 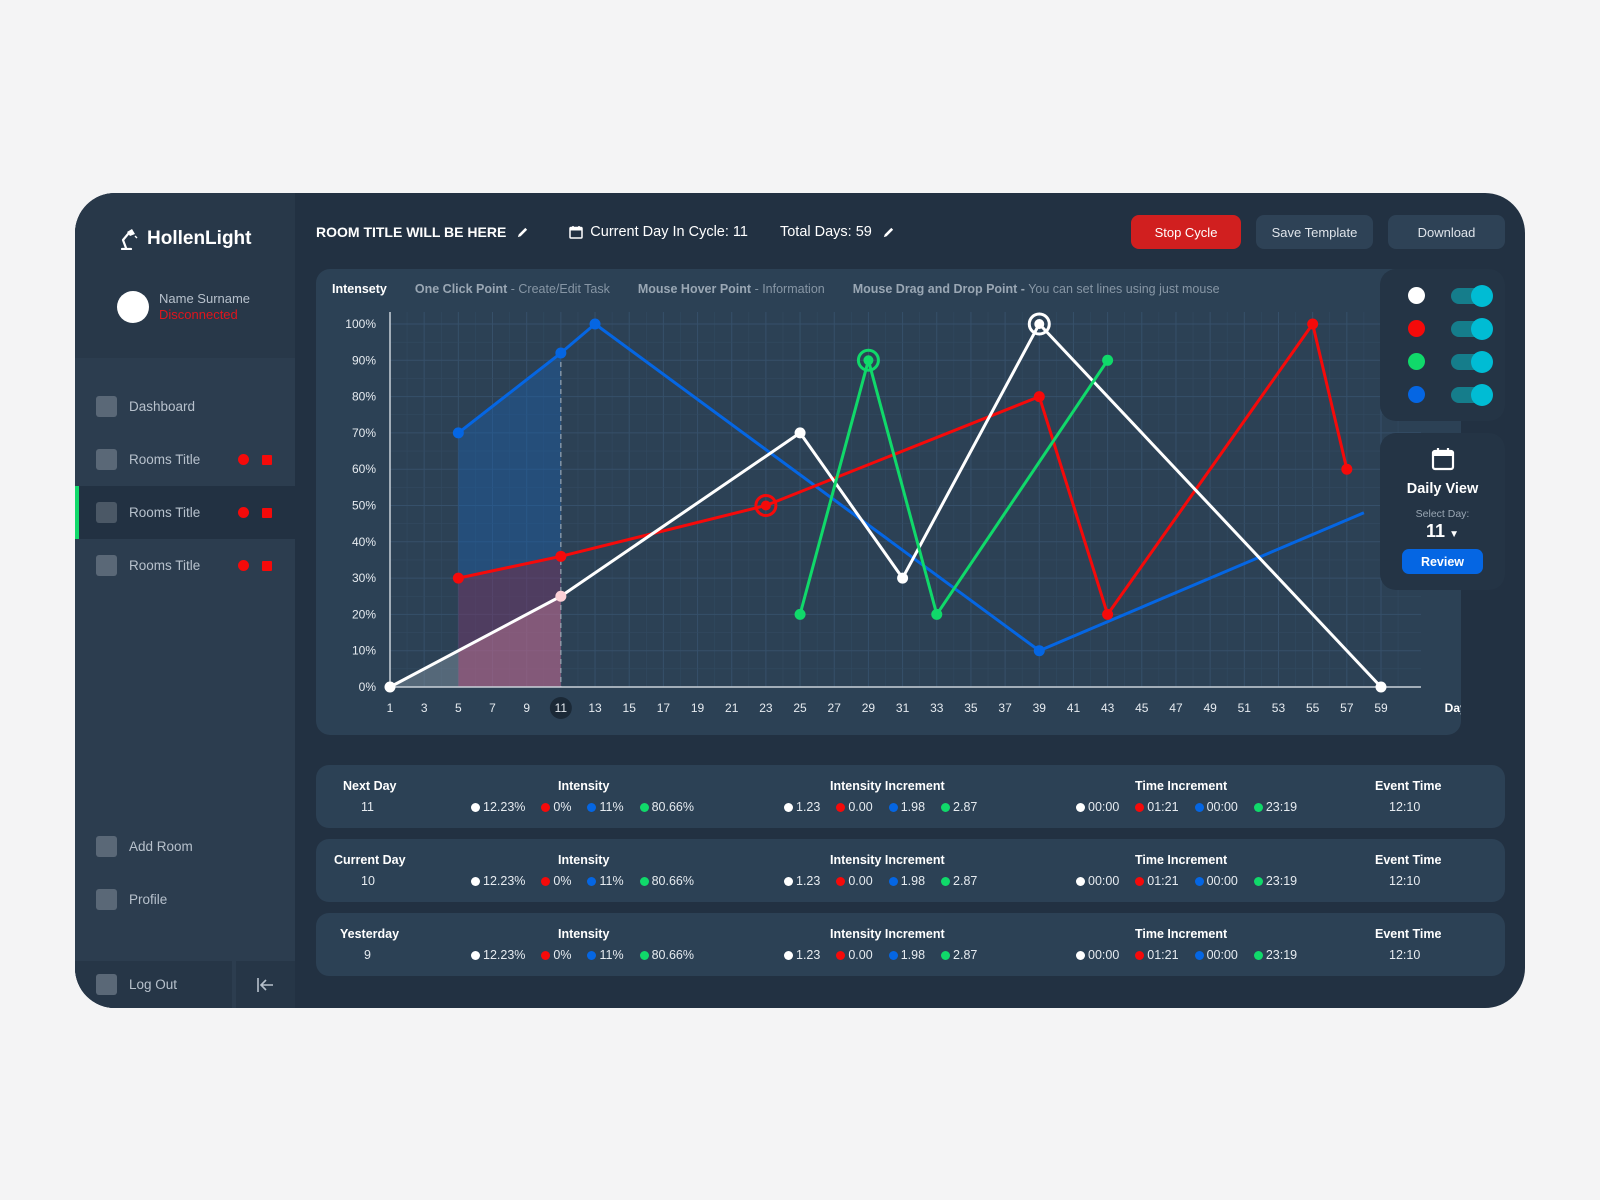 I want to click on day-label: Yesterday, so click(x=370, y=934).